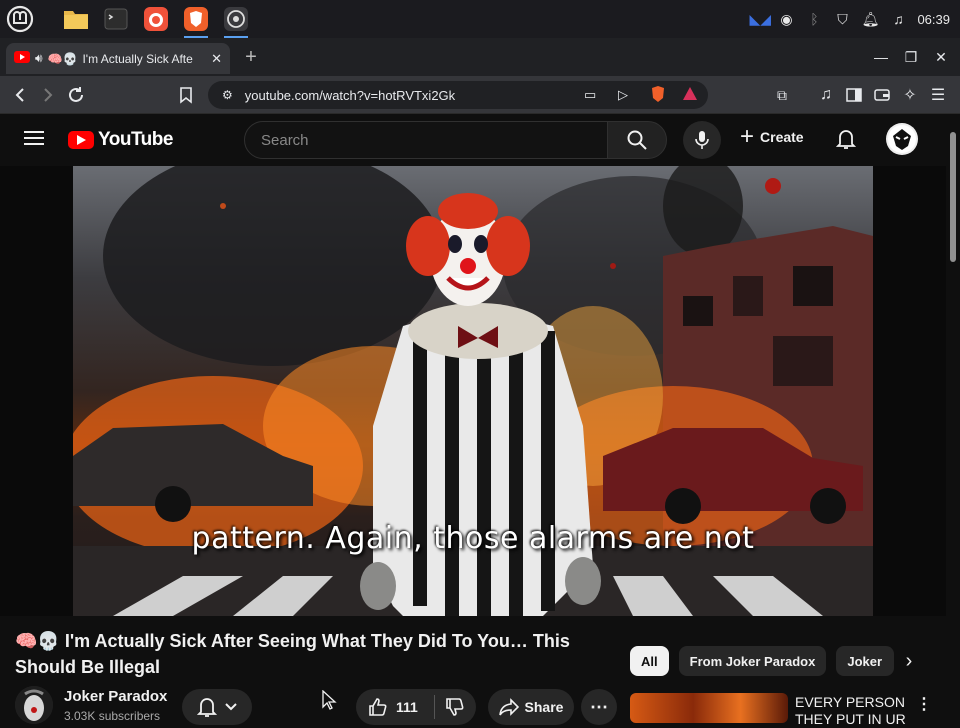 The image size is (960, 728). Describe the element at coordinates (544, 707) in the screenshot. I see `share-label: Share` at that location.